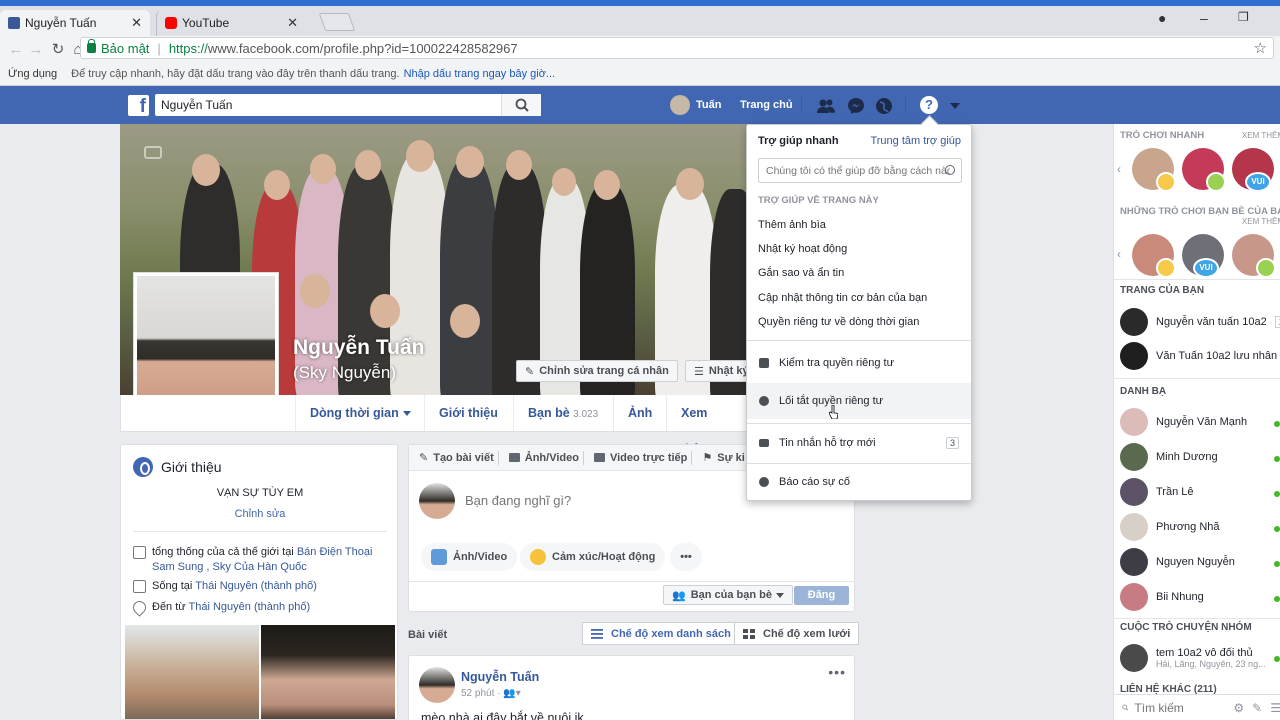 Image resolution: width=1280 pixels, height=720 pixels. What do you see at coordinates (802, 249) in the screenshot?
I see `help-link-activity-log: Nhật ký hoạt động` at bounding box center [802, 249].